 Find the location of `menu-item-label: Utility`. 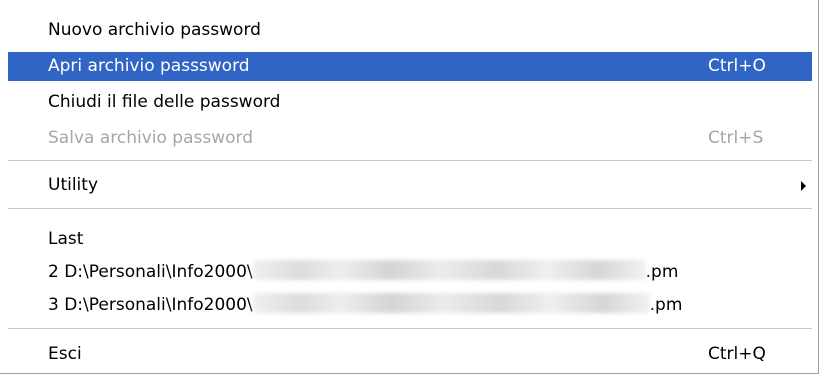

menu-item-label: Utility is located at coordinates (73, 185).